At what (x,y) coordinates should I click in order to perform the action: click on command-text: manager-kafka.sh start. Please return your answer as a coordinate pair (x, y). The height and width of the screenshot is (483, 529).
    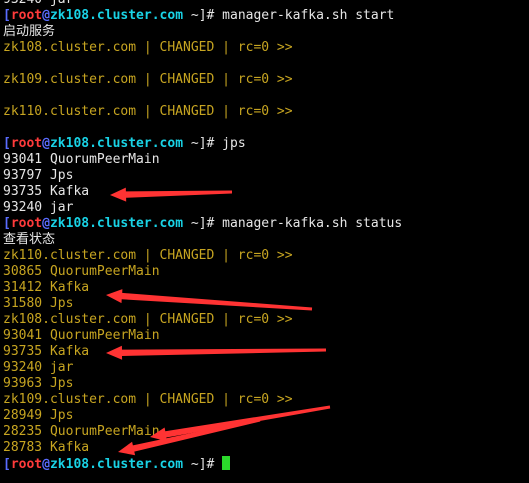
    Looking at the image, I should click on (308, 15).